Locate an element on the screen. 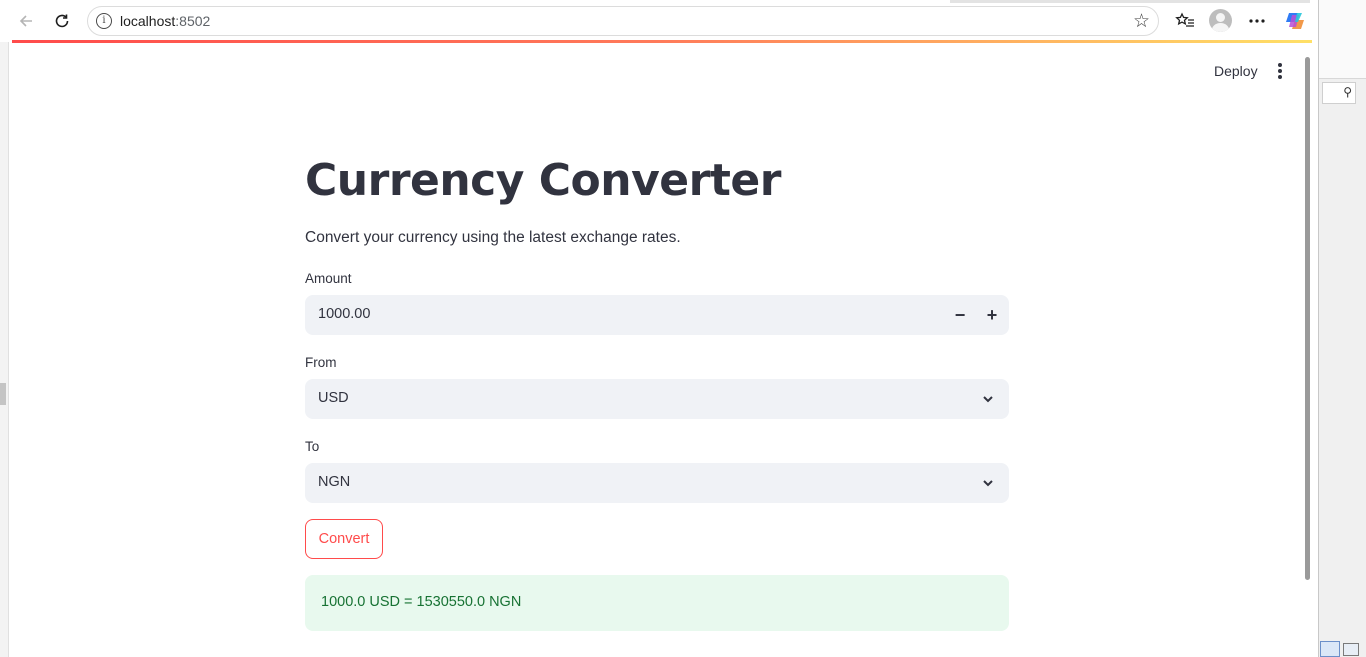  from-label: From is located at coordinates (321, 362).